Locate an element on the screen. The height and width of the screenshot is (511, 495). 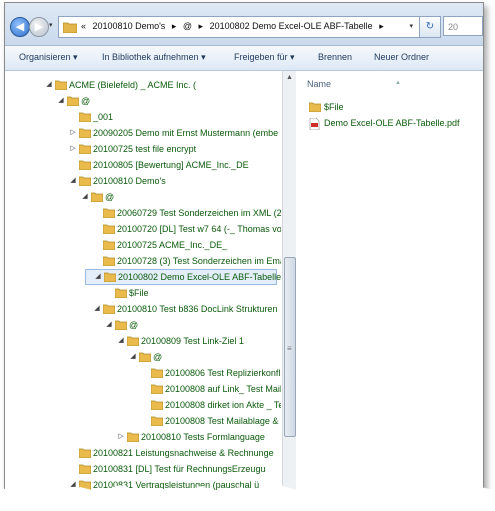
tree-item-label: 20100831 [DL] Test für RechnungsErzeugu is located at coordinates (179, 469).